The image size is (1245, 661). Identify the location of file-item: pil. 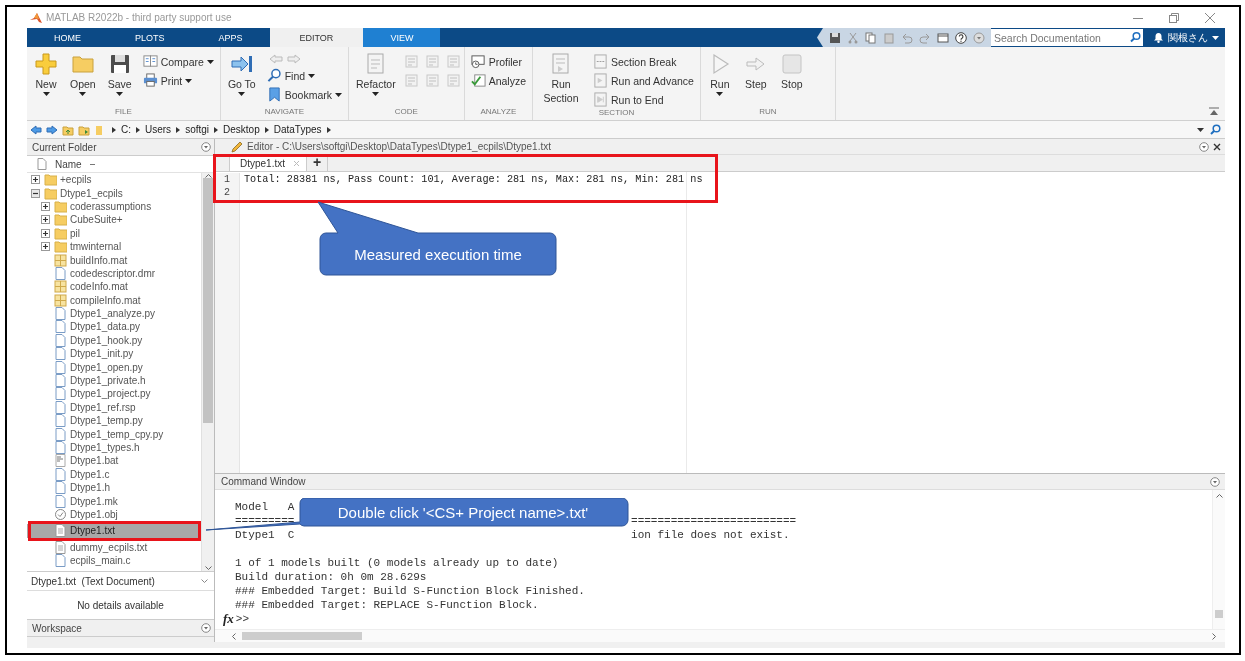
(114, 233).